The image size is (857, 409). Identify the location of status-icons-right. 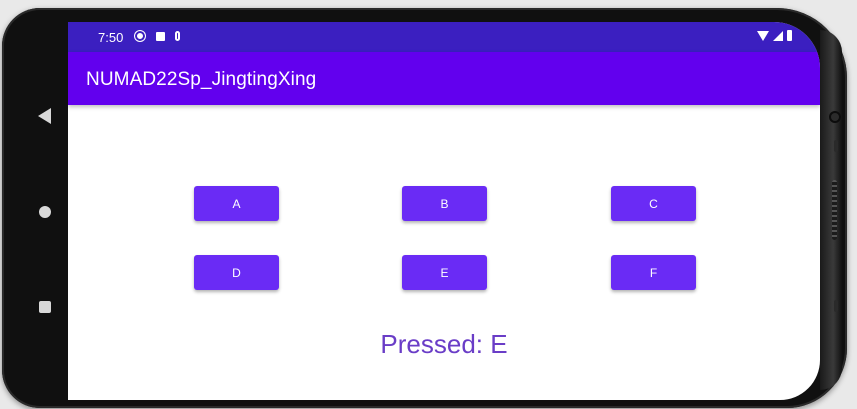
(774, 35).